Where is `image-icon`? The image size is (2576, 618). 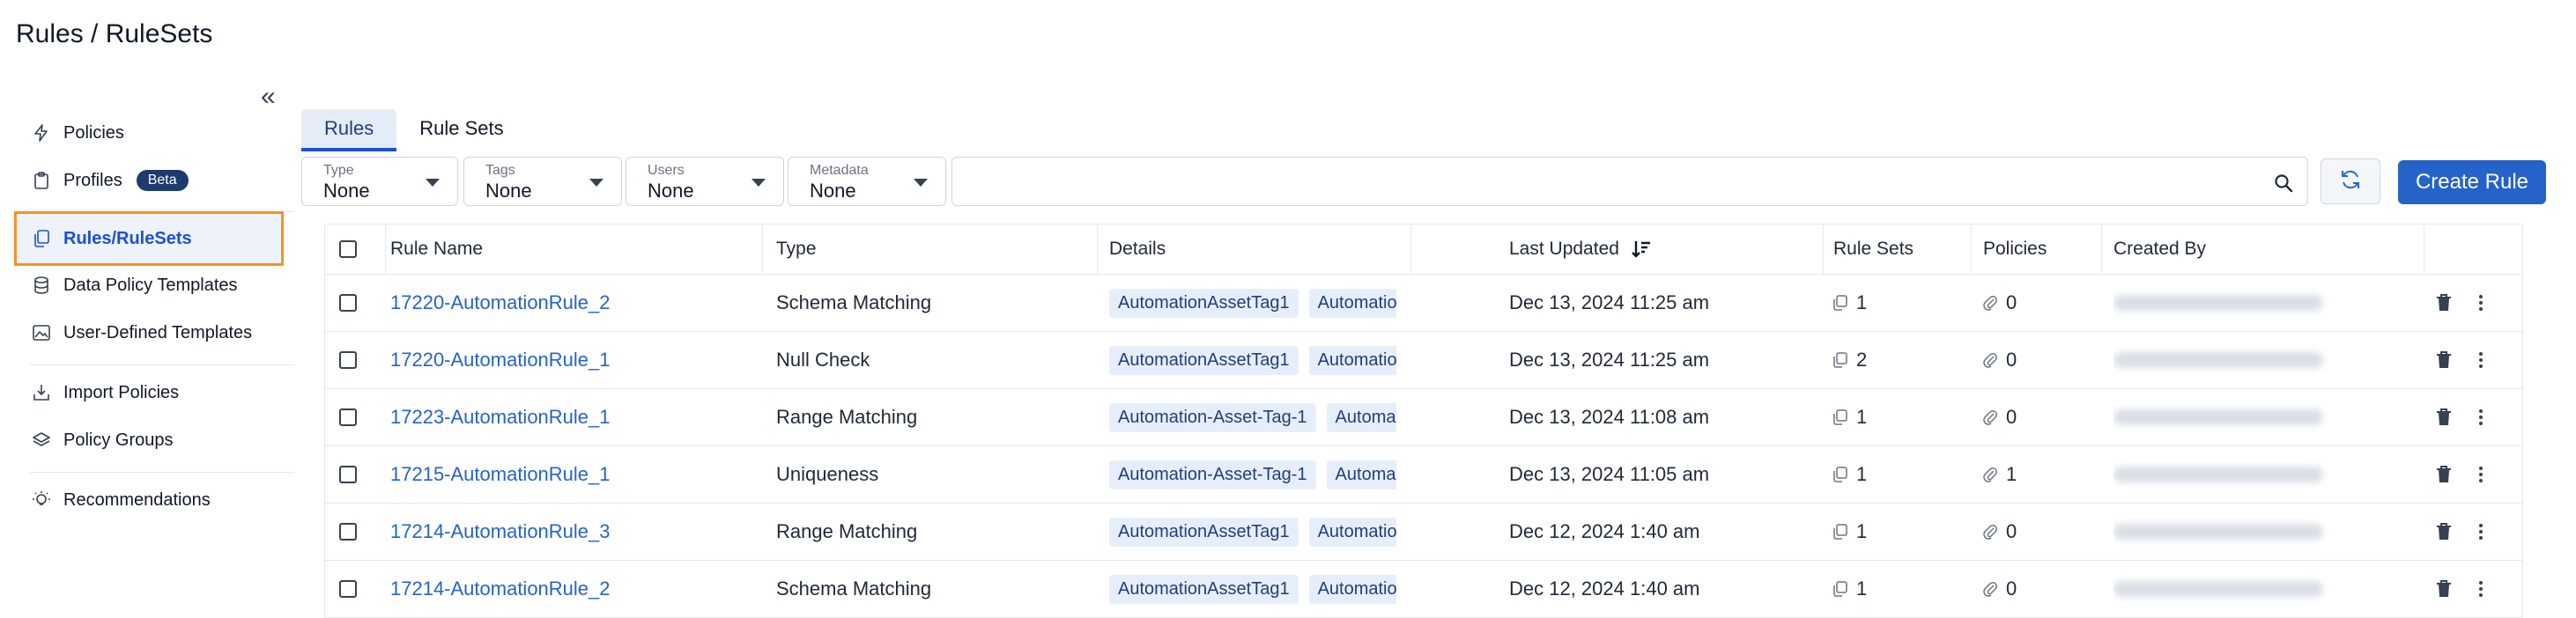
image-icon is located at coordinates (42, 332).